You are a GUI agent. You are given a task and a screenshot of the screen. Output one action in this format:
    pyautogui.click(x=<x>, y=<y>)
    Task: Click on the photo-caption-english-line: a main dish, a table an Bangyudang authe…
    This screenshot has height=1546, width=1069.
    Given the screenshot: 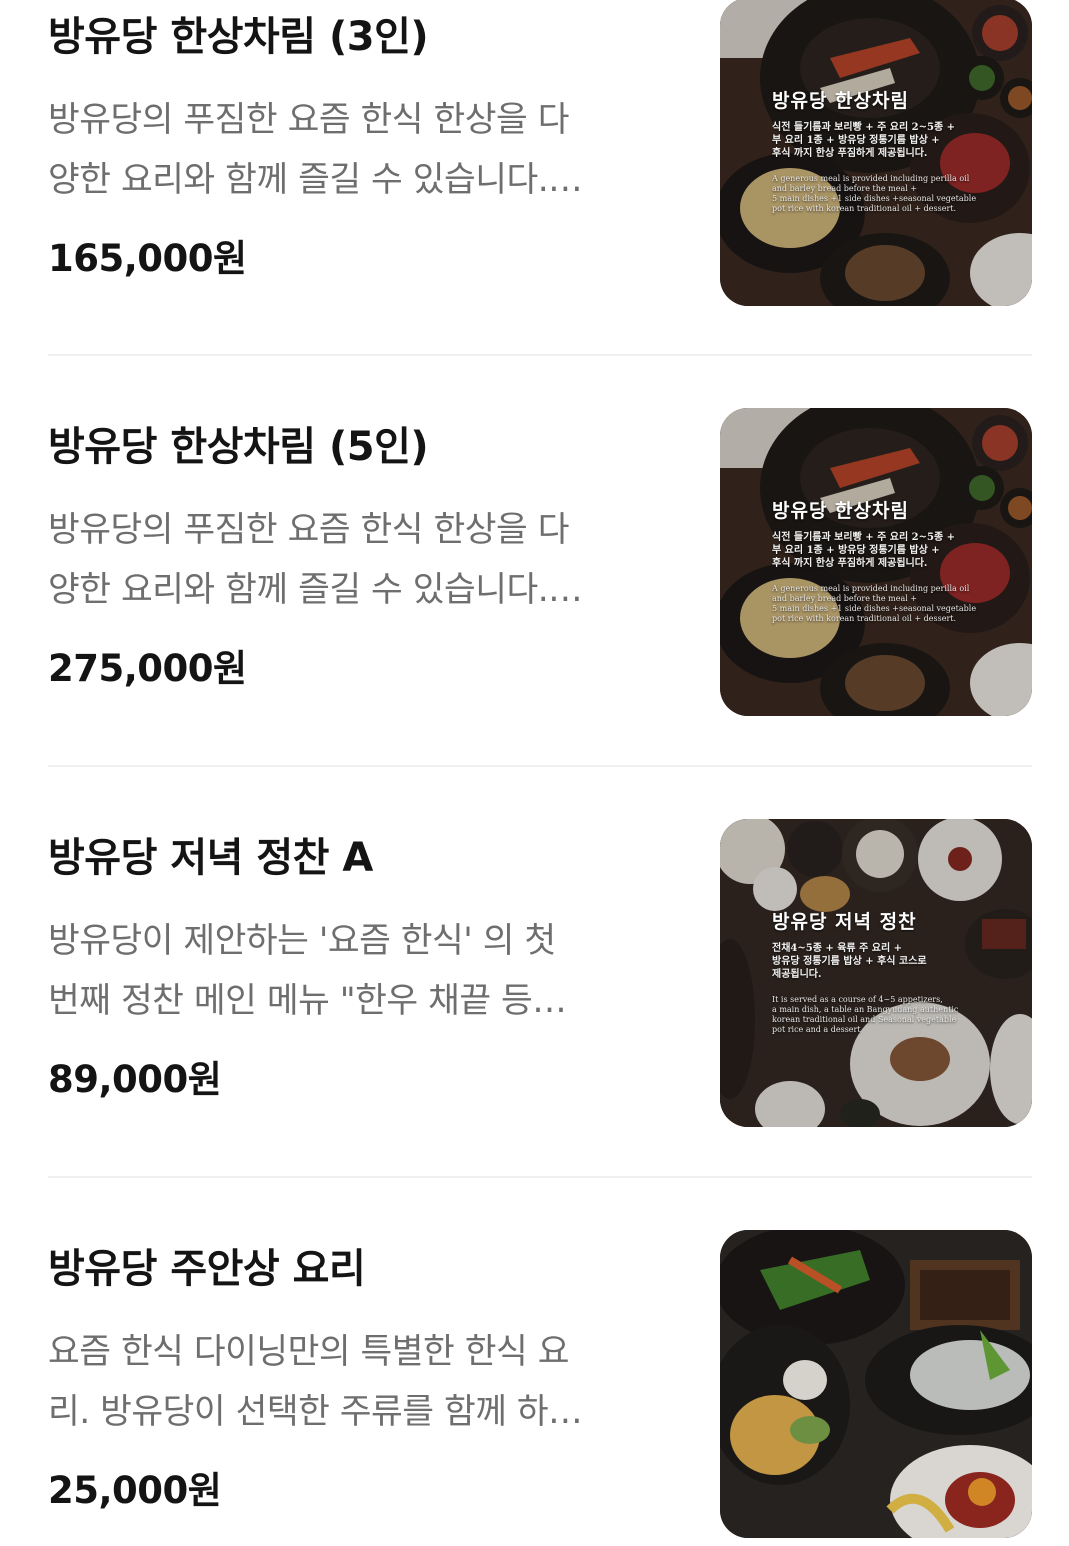 What is the action you would take?
    pyautogui.click(x=865, y=1009)
    